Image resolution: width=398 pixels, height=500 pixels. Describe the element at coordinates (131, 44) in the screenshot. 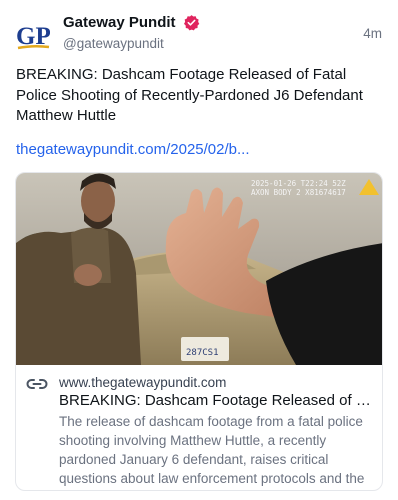

I see `author-handle: @gatewaypundit` at that location.